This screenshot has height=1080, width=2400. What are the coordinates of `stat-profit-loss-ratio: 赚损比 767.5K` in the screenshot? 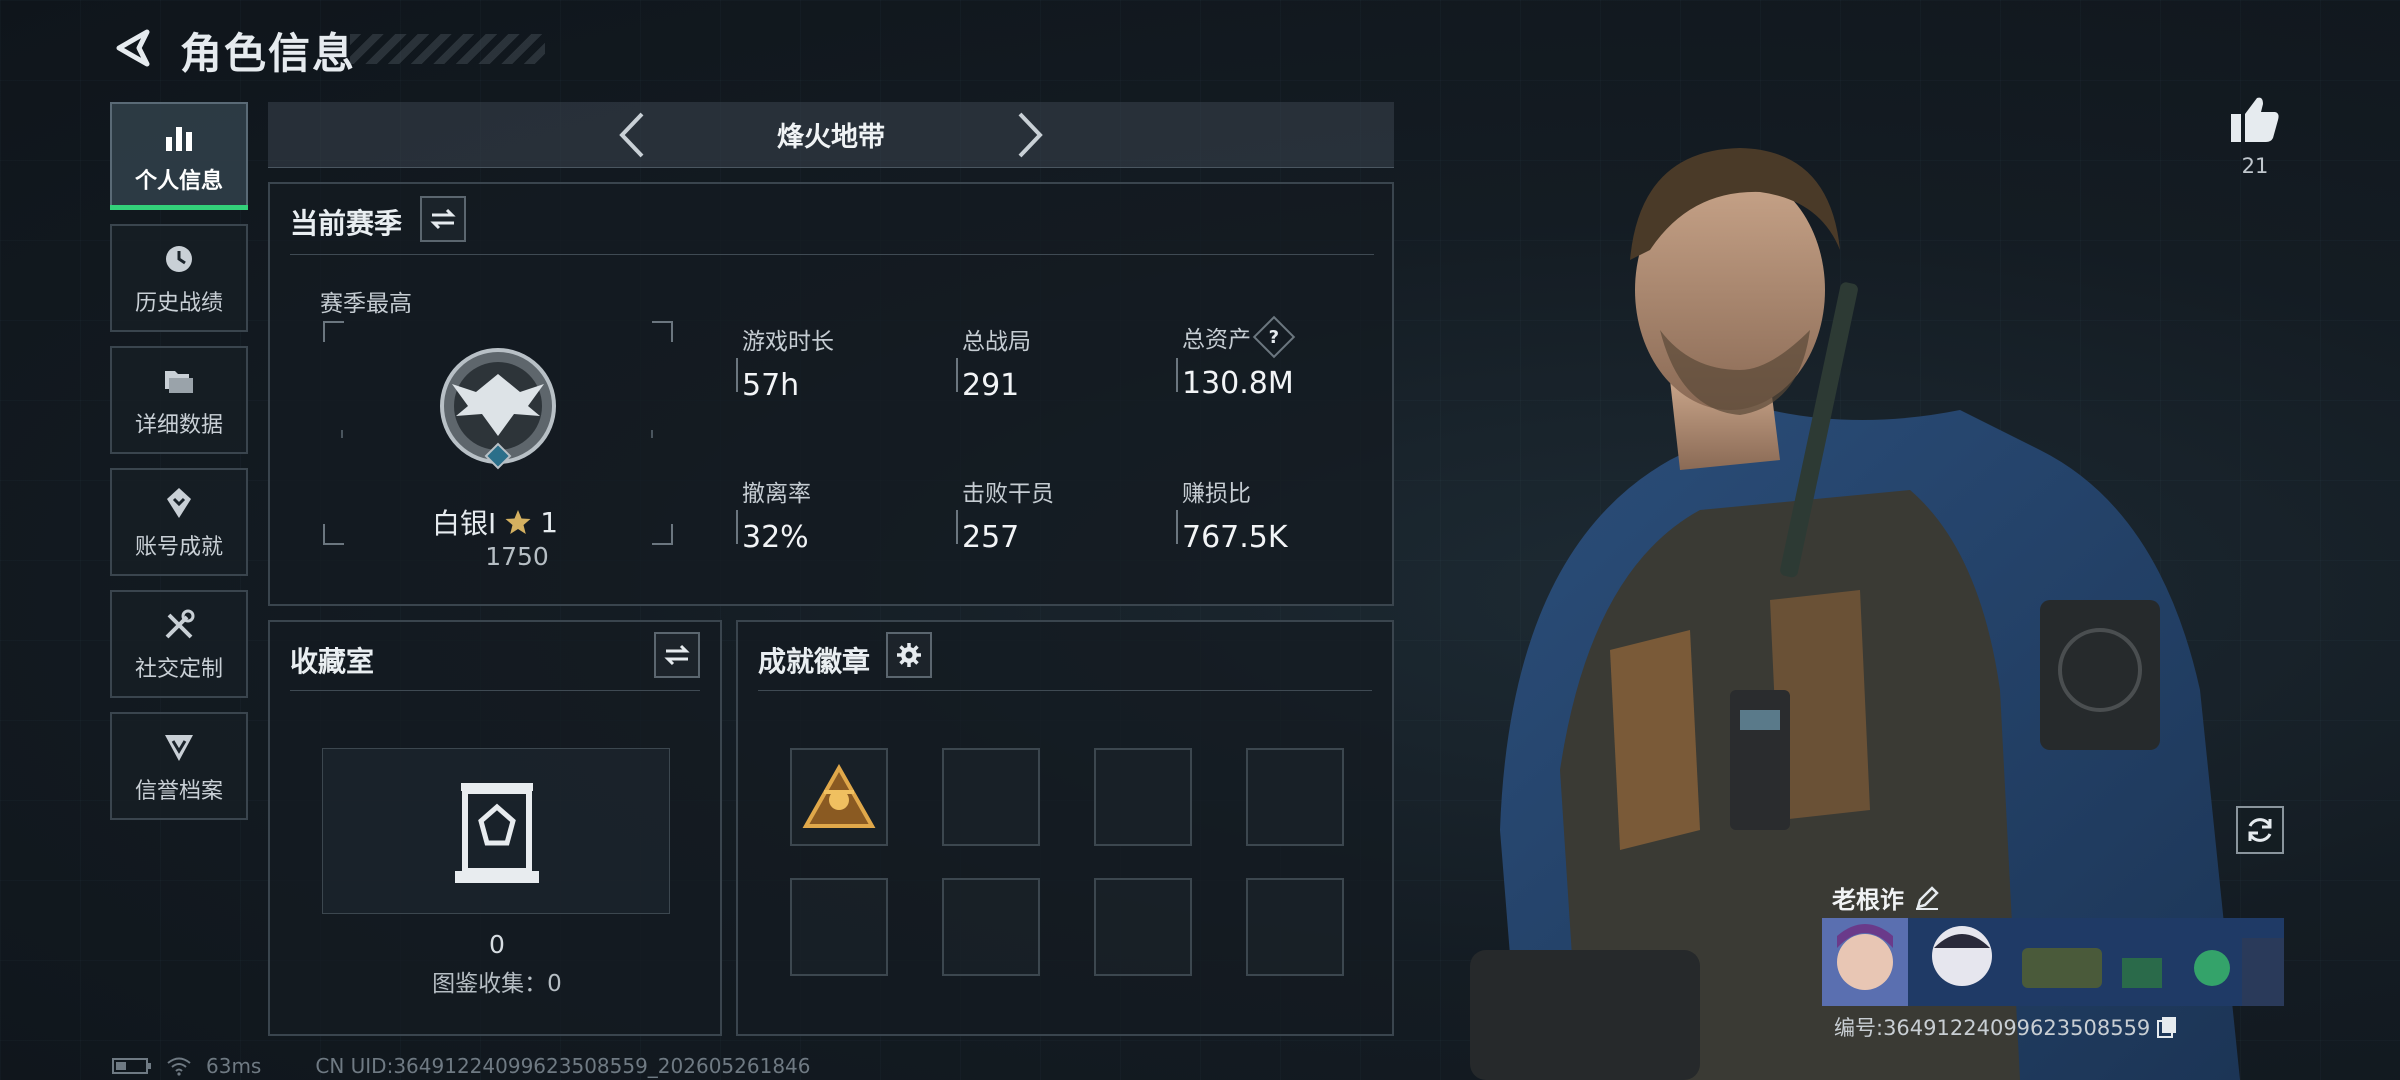 It's located at (1235, 514).